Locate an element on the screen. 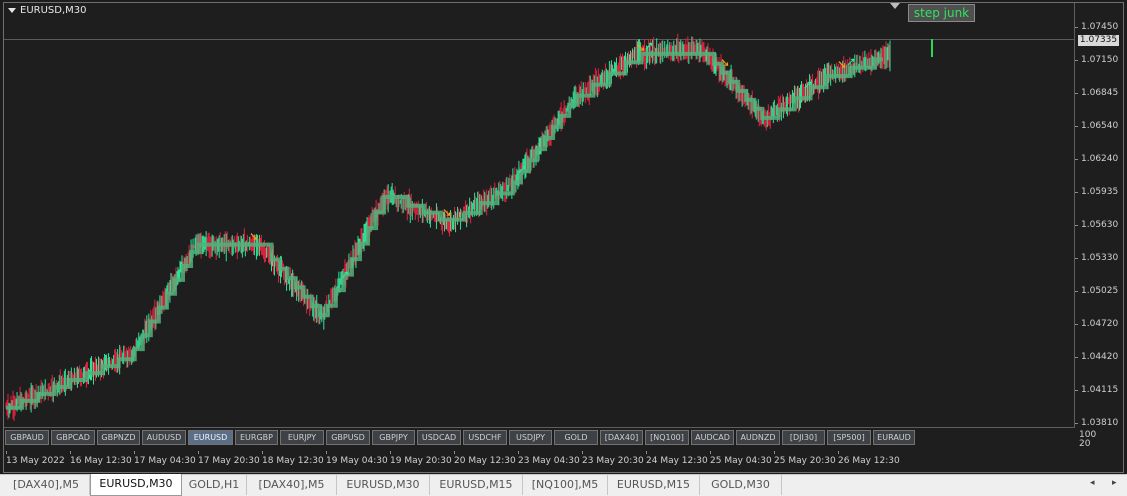  time-tick-label: 17 May 04:30 is located at coordinates (165, 458).